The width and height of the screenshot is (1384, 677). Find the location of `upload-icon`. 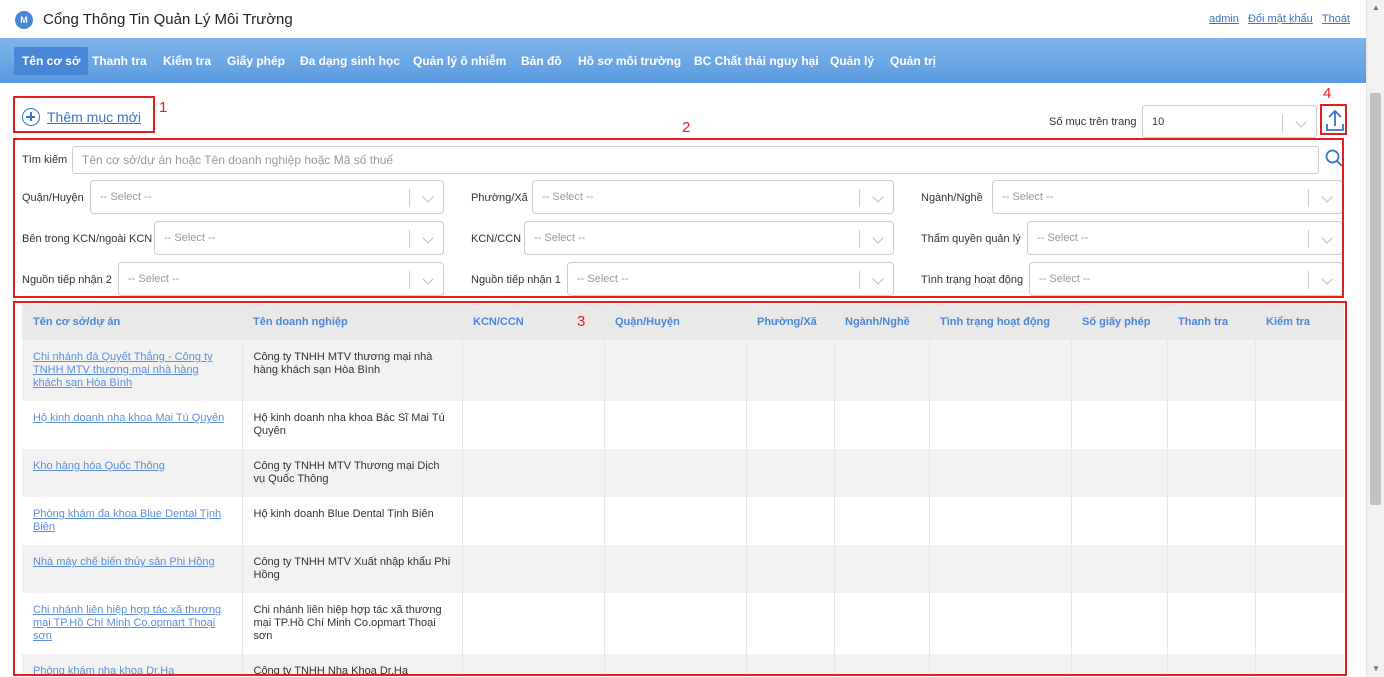

upload-icon is located at coordinates (1335, 120).